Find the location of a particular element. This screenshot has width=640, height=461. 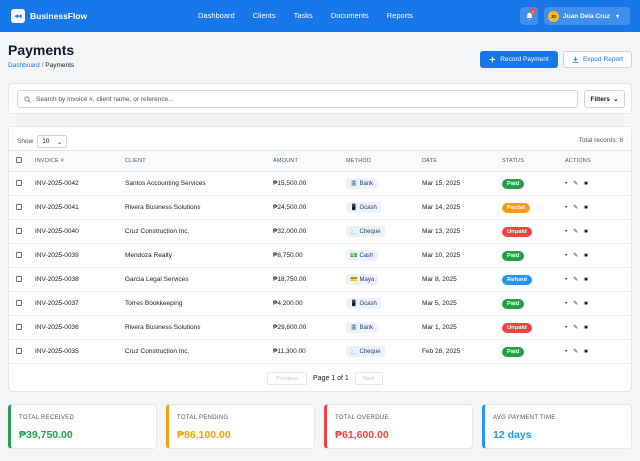

date-cell: Mar 13, 2025 is located at coordinates (441, 231).